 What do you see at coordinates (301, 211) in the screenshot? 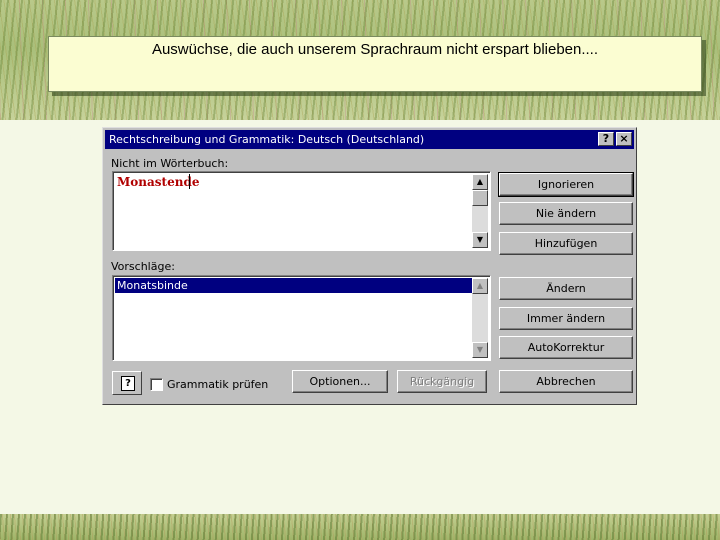
I see `not-in-dictionary-textbox: Monastende ▲ ▼` at bounding box center [301, 211].